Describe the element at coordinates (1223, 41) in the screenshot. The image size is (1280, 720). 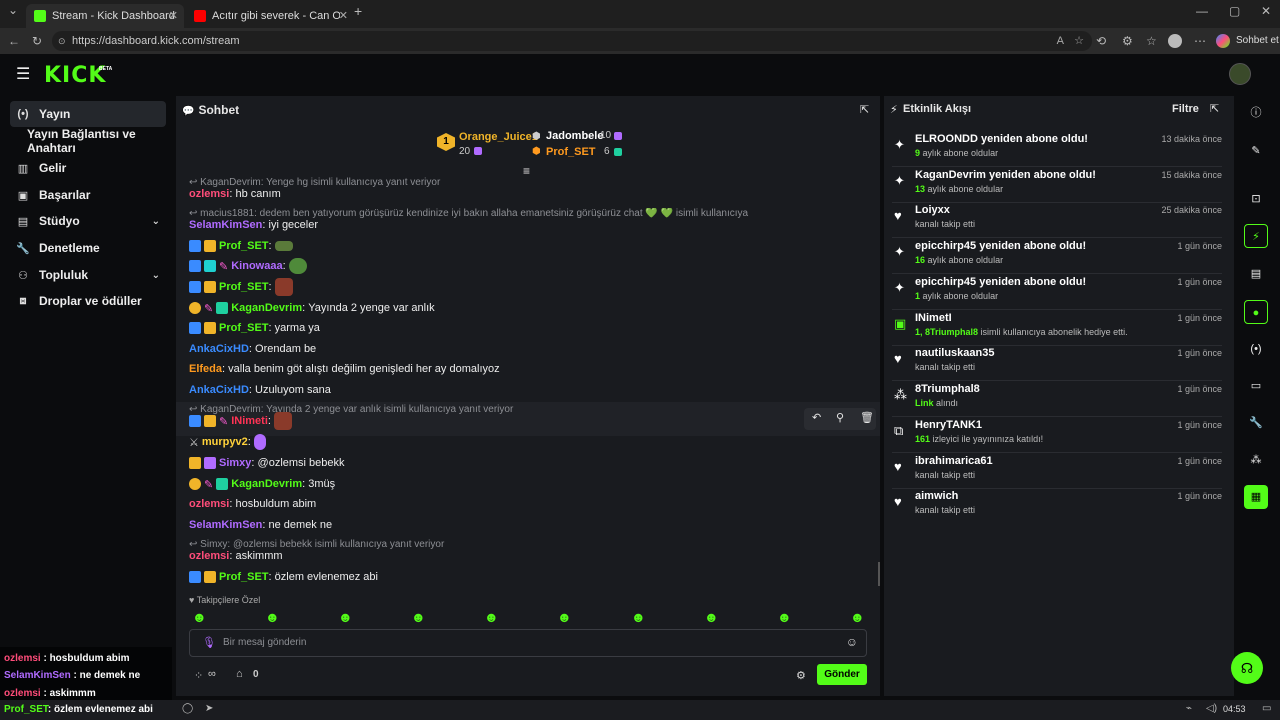
I see `copilot-icon` at that location.